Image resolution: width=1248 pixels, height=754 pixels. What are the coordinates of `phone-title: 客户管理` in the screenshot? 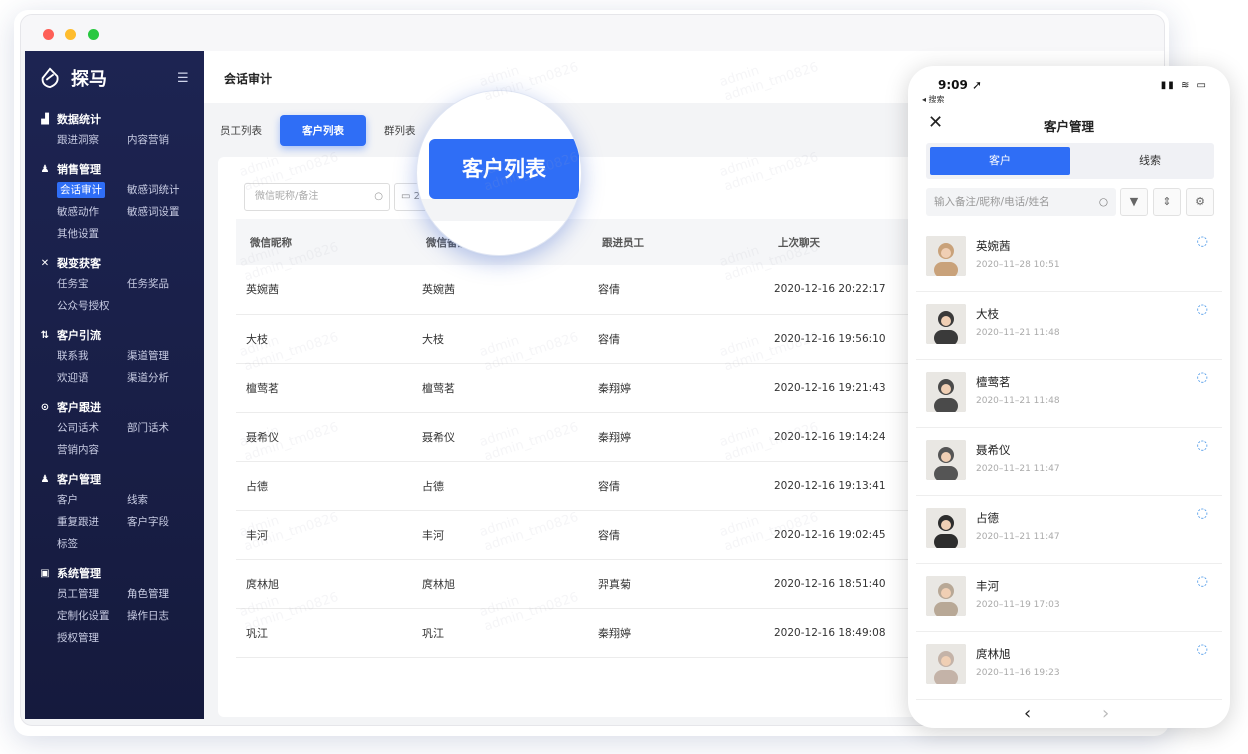 It's located at (1068, 126).